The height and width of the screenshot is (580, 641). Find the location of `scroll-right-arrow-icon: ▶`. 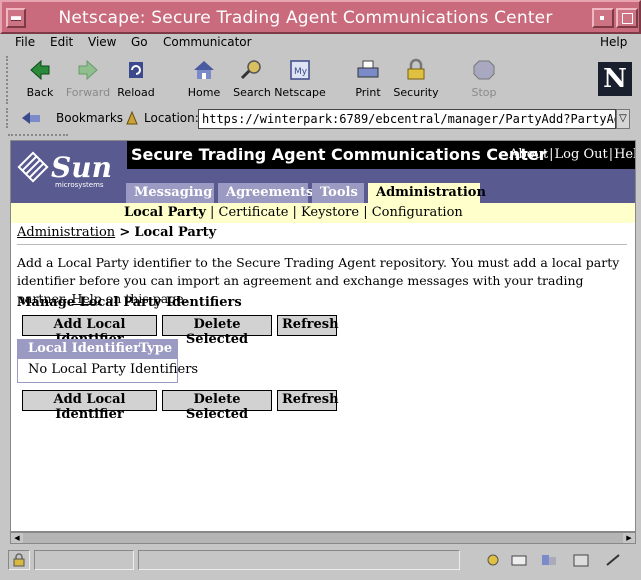

scroll-right-arrow-icon: ▶ is located at coordinates (629, 538).